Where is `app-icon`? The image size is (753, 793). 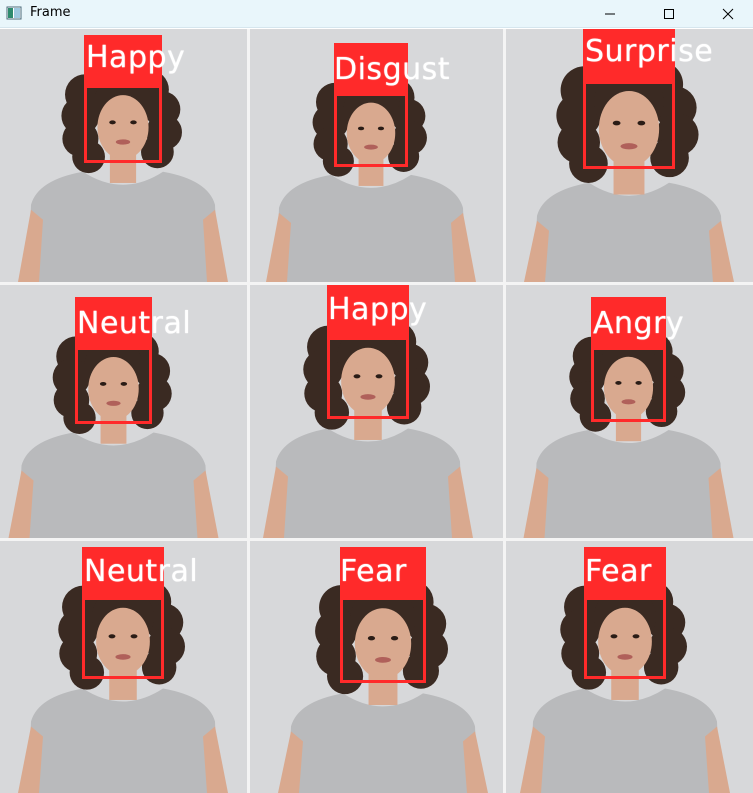
app-icon is located at coordinates (14, 13).